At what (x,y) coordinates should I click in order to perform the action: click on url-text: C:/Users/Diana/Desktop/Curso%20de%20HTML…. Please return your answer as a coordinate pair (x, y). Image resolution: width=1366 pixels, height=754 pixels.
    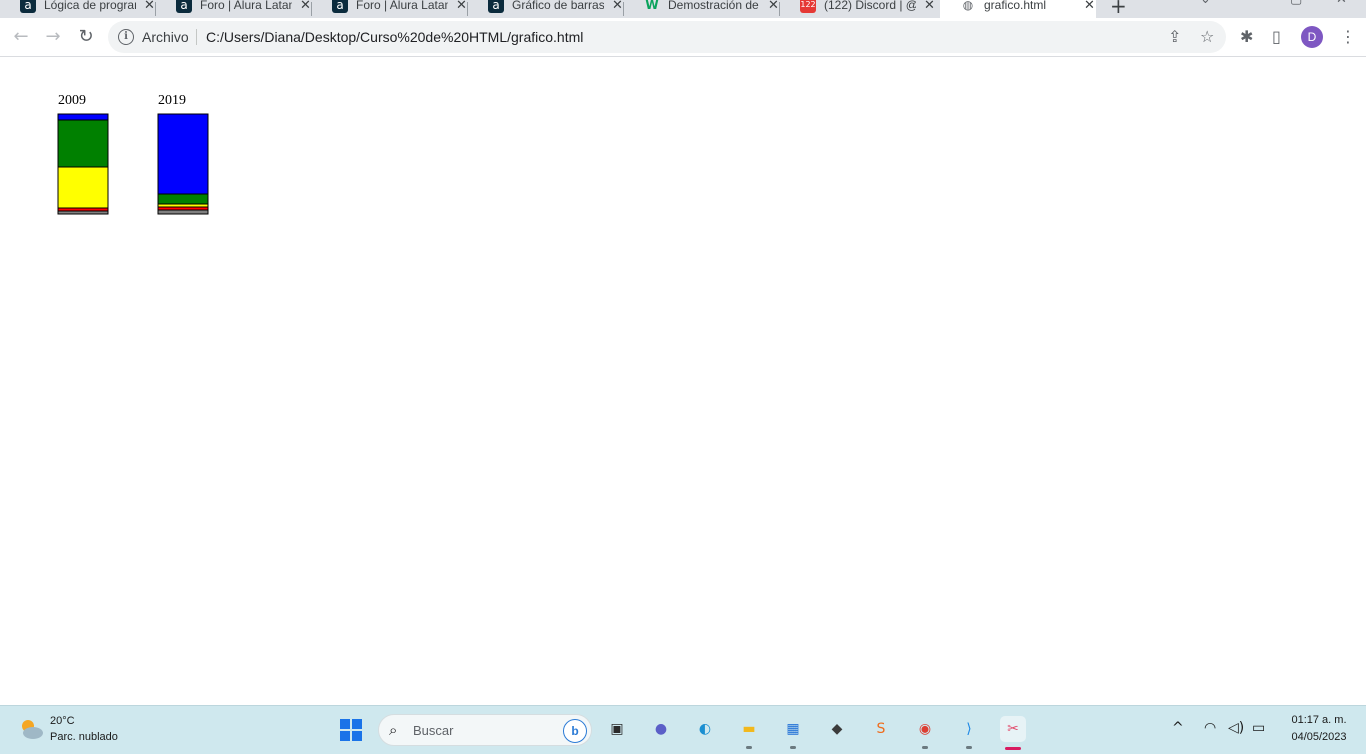
    Looking at the image, I should click on (394, 37).